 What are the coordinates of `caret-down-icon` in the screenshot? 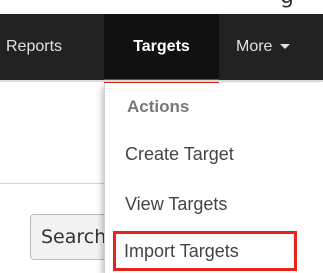 It's located at (285, 47).